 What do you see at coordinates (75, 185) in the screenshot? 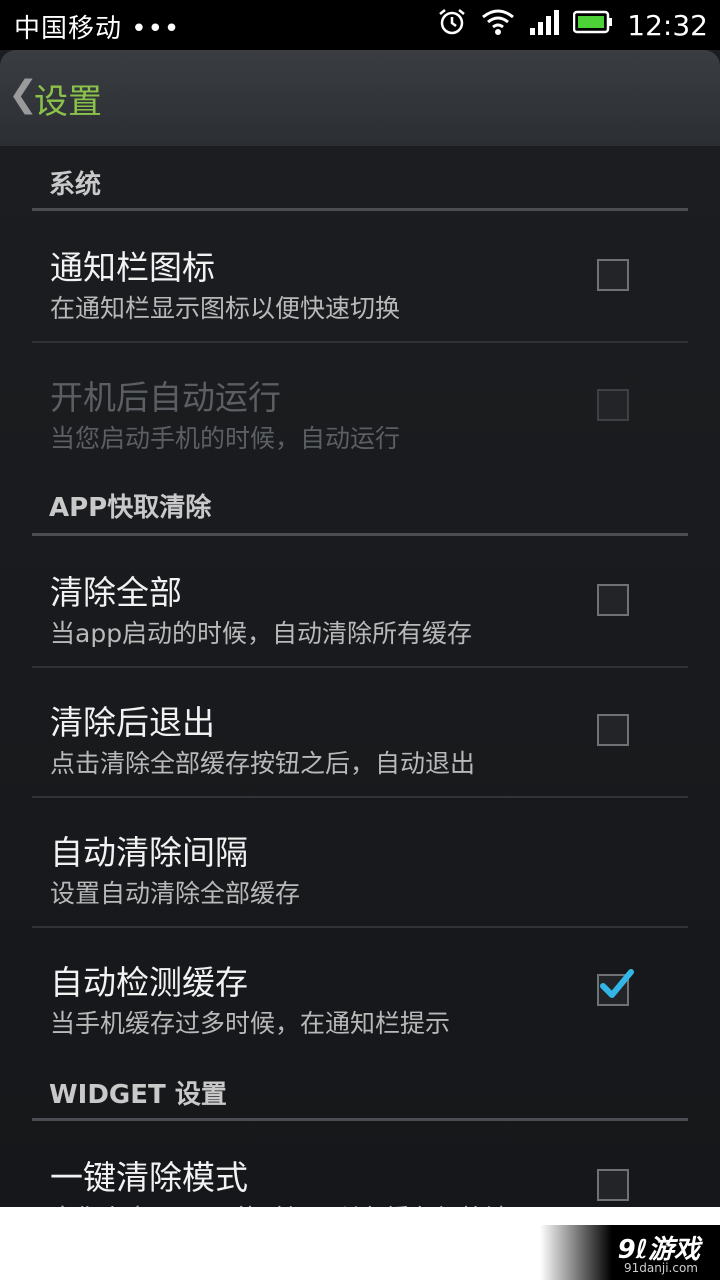
I see `section-header-label: 系统` at bounding box center [75, 185].